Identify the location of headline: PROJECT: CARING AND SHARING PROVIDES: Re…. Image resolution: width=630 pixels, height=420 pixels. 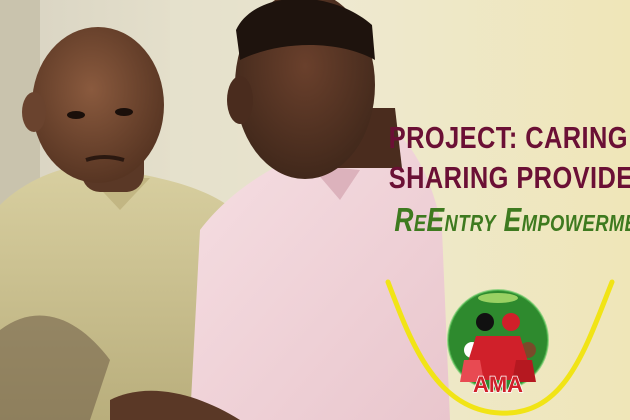
(484, 180).